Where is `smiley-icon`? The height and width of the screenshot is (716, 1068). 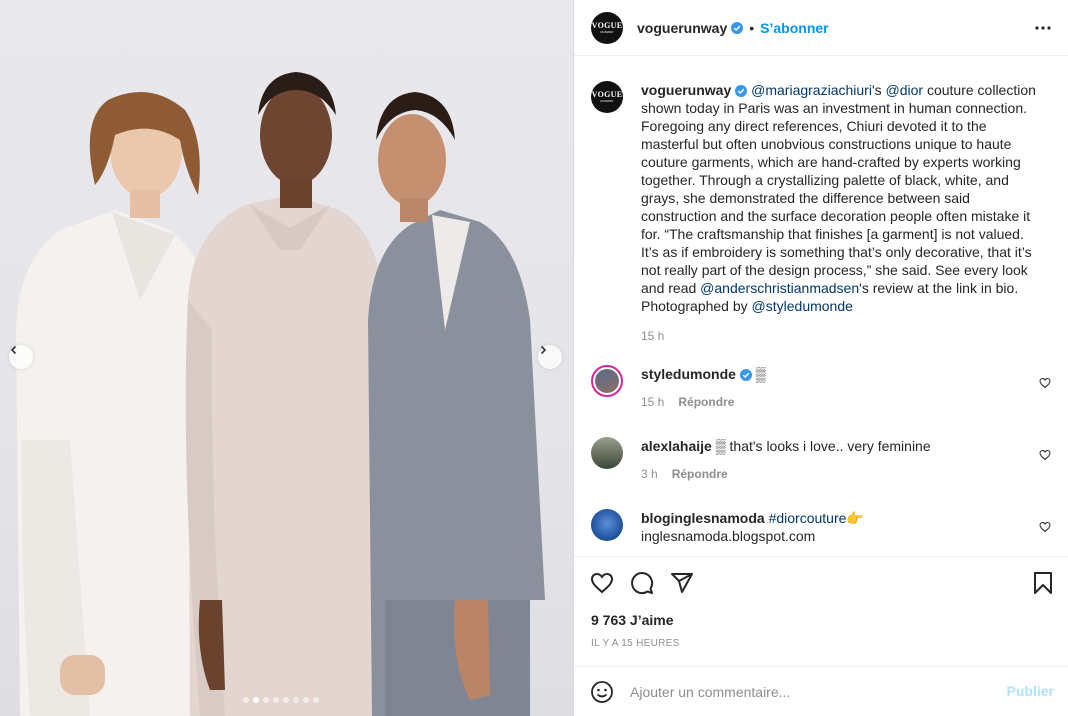
smiley-icon is located at coordinates (602, 692).